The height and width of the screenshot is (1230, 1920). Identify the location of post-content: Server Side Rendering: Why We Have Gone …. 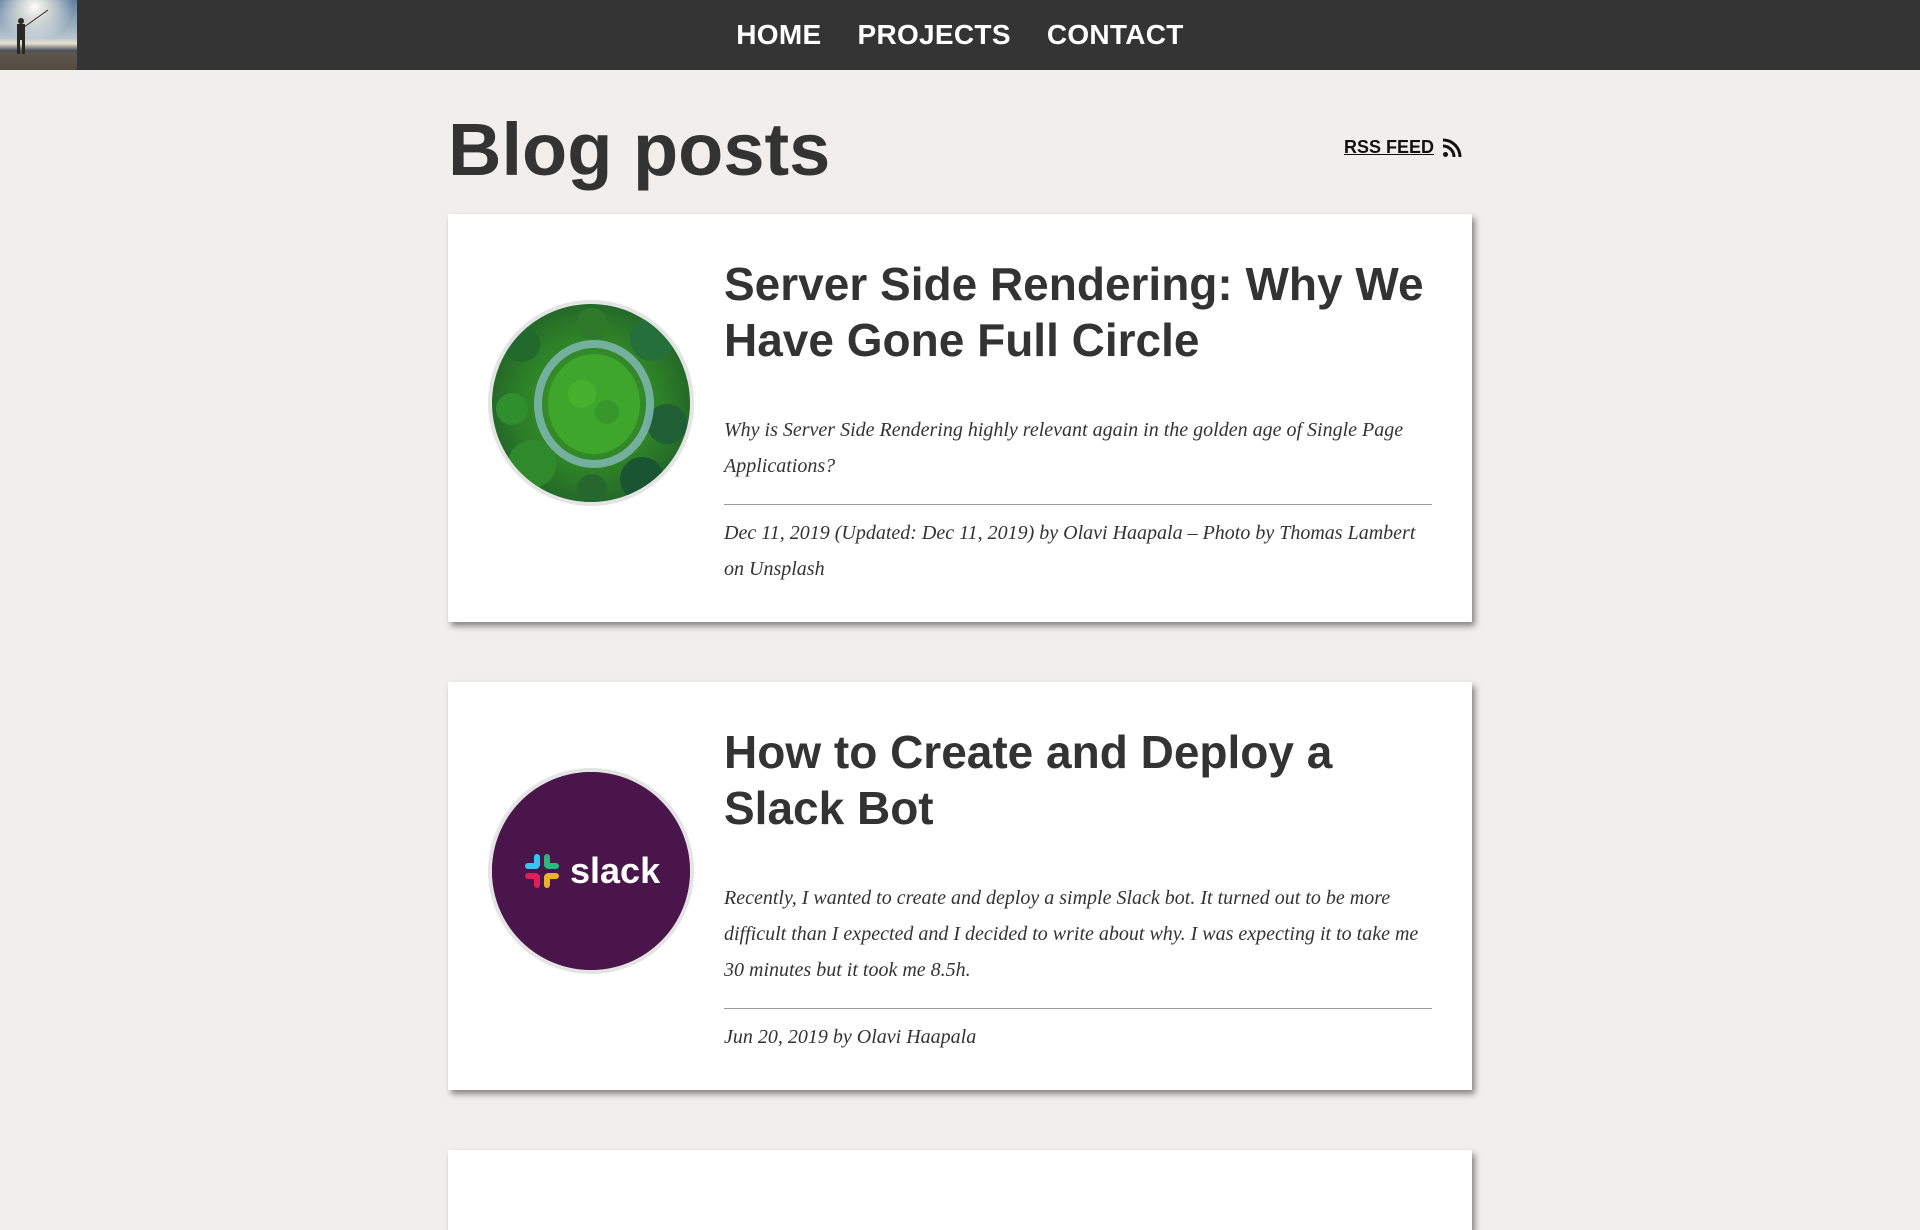
(1078, 421).